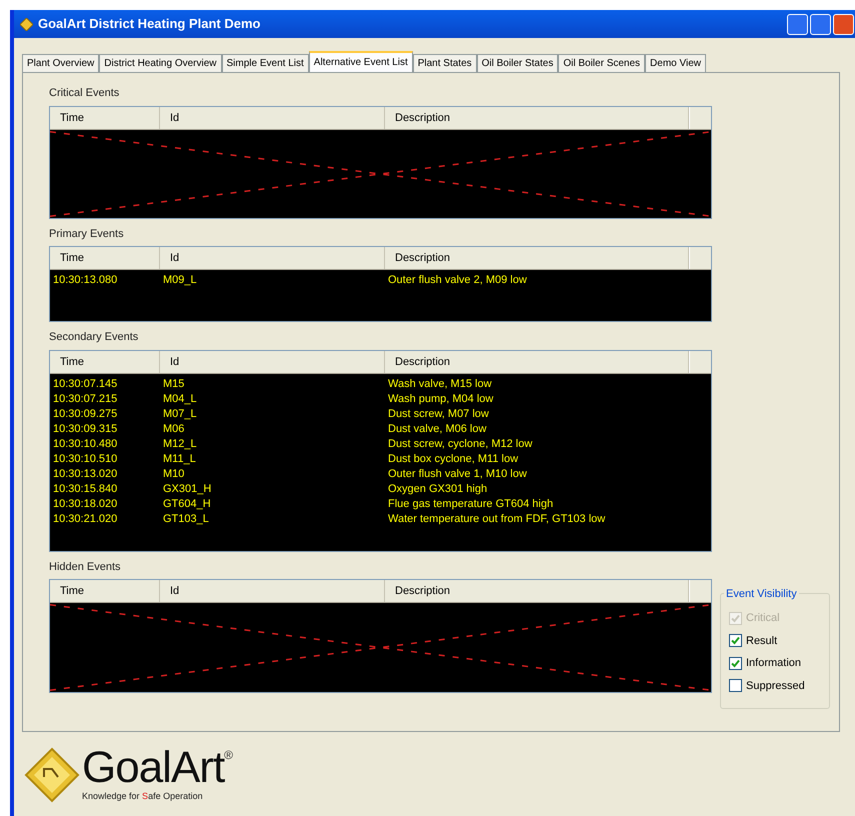  What do you see at coordinates (160, 63) in the screenshot?
I see `tab: District Heating Overview` at bounding box center [160, 63].